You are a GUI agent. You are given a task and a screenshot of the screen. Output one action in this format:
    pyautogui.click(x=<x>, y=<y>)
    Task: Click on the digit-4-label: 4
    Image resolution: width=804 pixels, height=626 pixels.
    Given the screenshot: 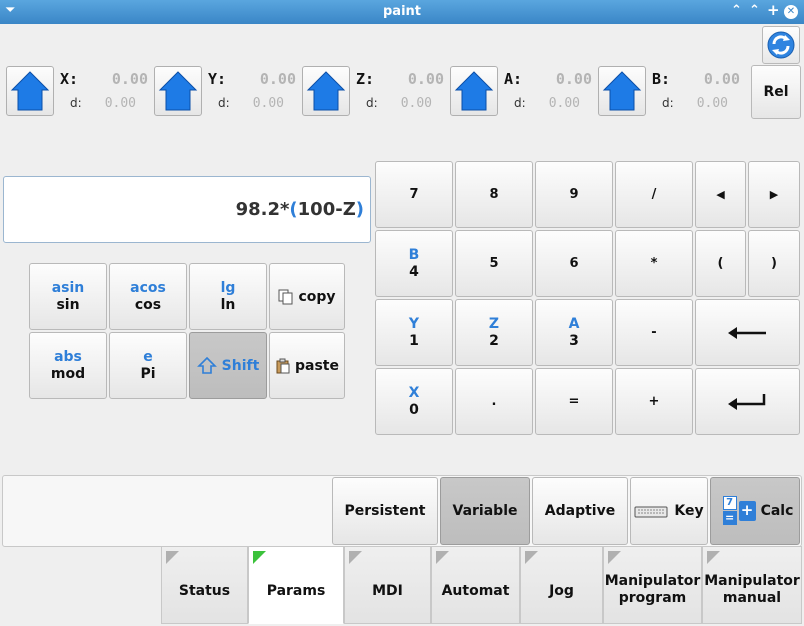 What is the action you would take?
    pyautogui.click(x=414, y=271)
    